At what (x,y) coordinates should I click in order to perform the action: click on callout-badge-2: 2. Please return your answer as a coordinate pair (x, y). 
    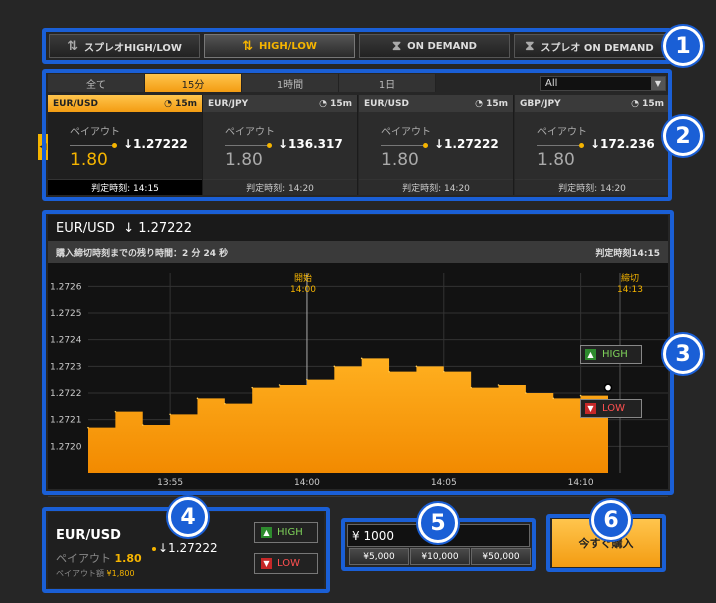
    Looking at the image, I should click on (683, 136).